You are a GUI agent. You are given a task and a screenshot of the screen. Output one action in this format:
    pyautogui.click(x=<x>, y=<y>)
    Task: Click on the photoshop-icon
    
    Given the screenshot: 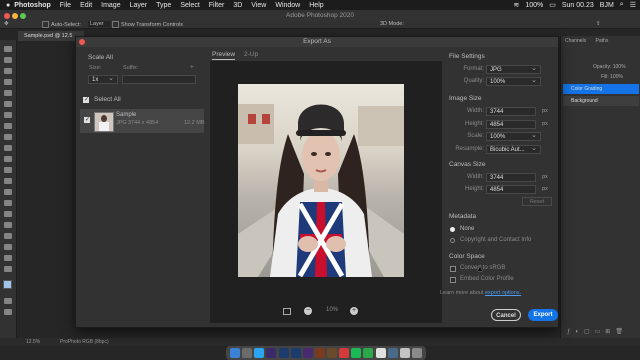 What is the action you would take?
    pyautogui.click(x=283, y=353)
    